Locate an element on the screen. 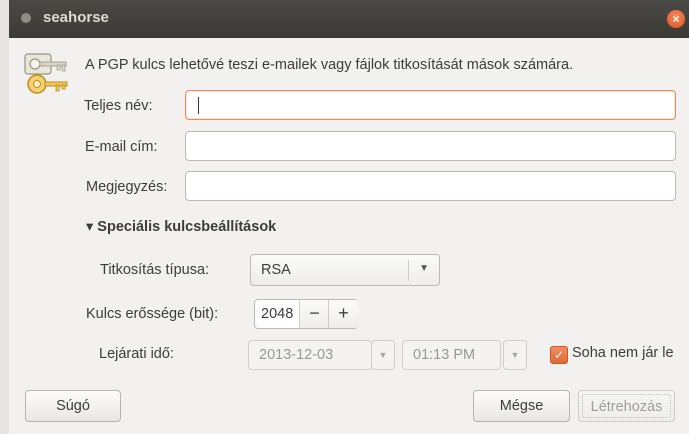 This screenshot has height=434, width=689. email-label: E-mail cím: is located at coordinates (121, 147).